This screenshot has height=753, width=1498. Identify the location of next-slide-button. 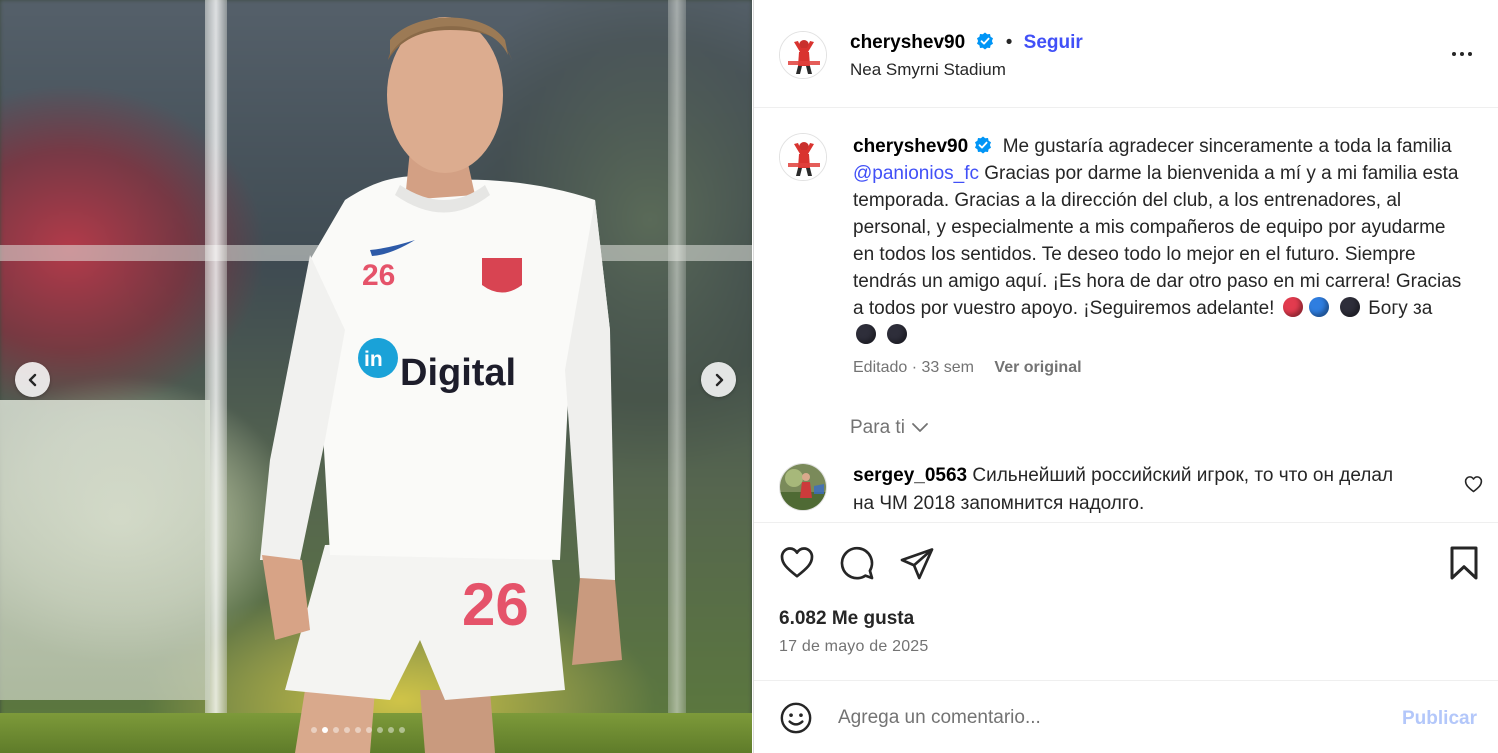
(718, 379).